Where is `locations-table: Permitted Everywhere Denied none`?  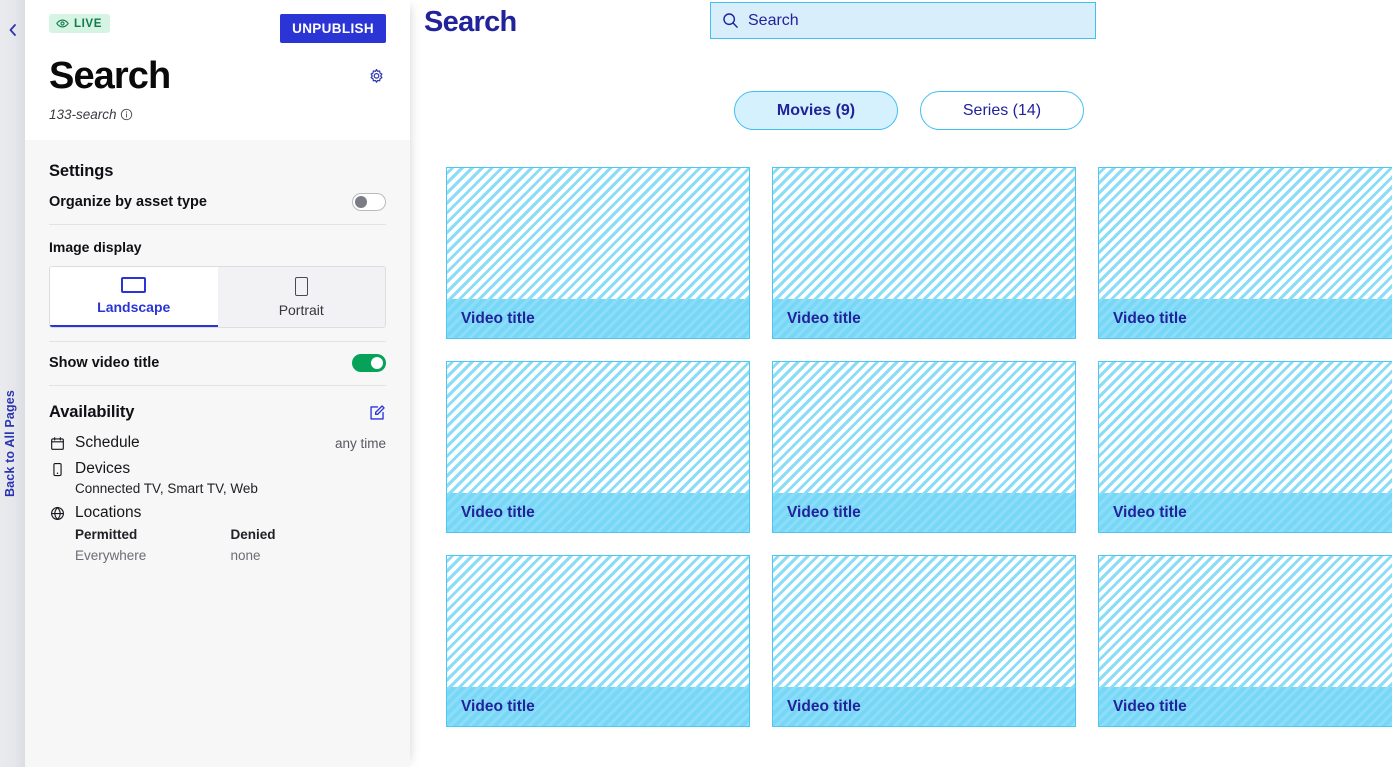
locations-table: Permitted Everywhere Denied none is located at coordinates (217, 542).